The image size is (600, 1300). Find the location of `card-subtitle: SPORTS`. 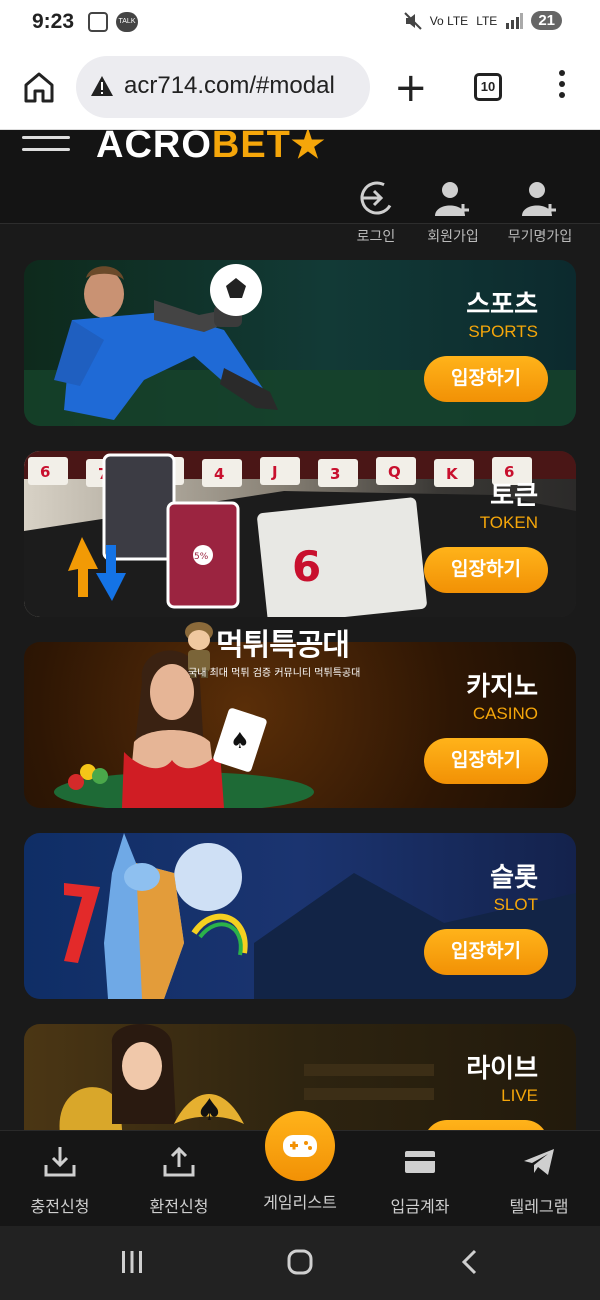

card-subtitle: SPORTS is located at coordinates (503, 331).